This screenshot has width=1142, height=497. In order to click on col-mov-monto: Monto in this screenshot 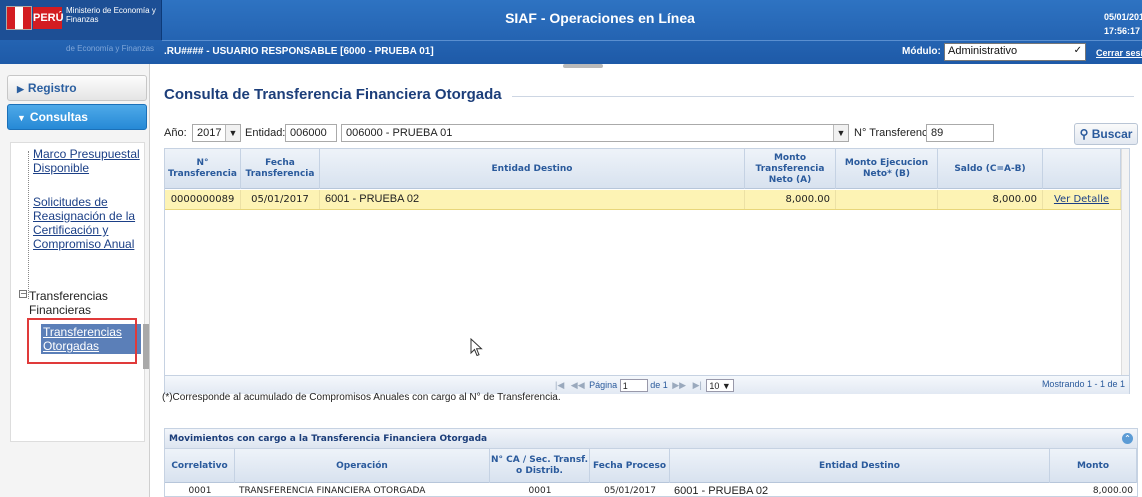, I will do `click(1093, 466)`.